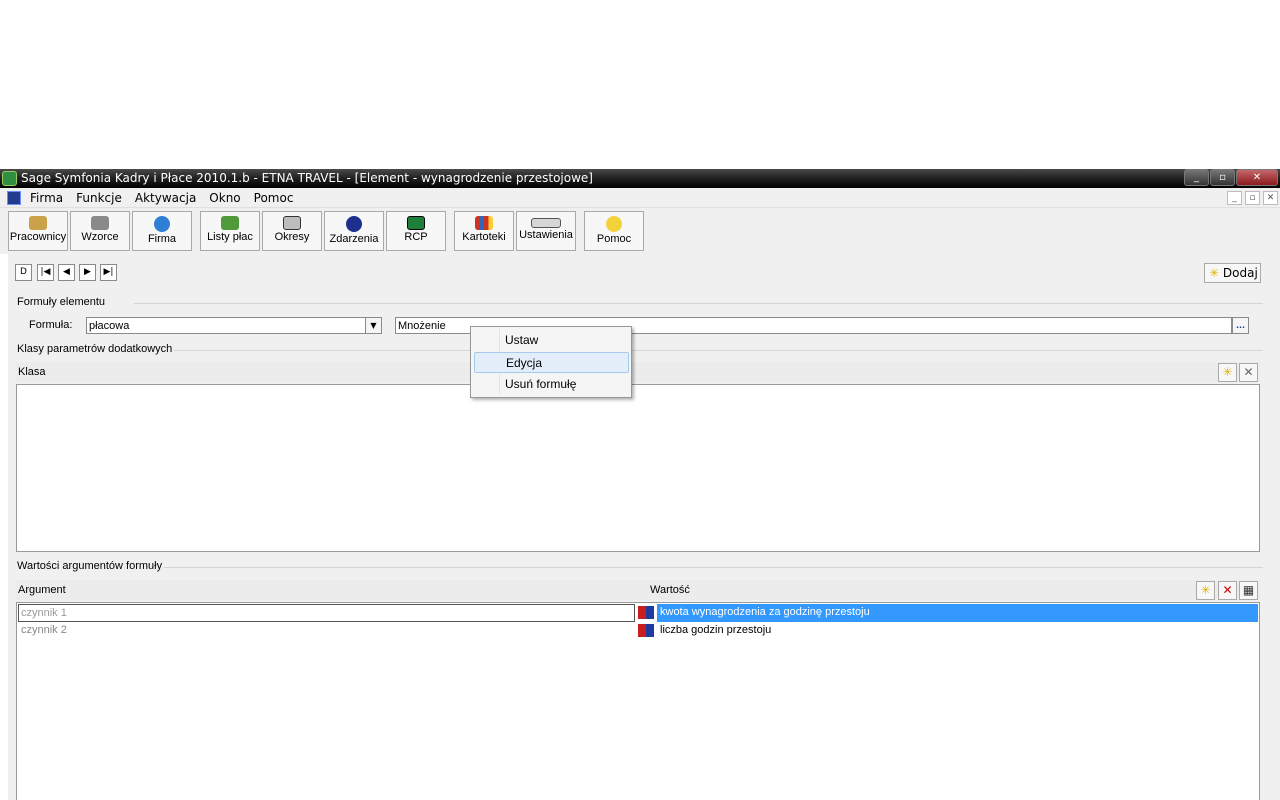 This screenshot has height=800, width=1280. I want to click on toolbar-pomoc-button: Pomoc, so click(614, 231).